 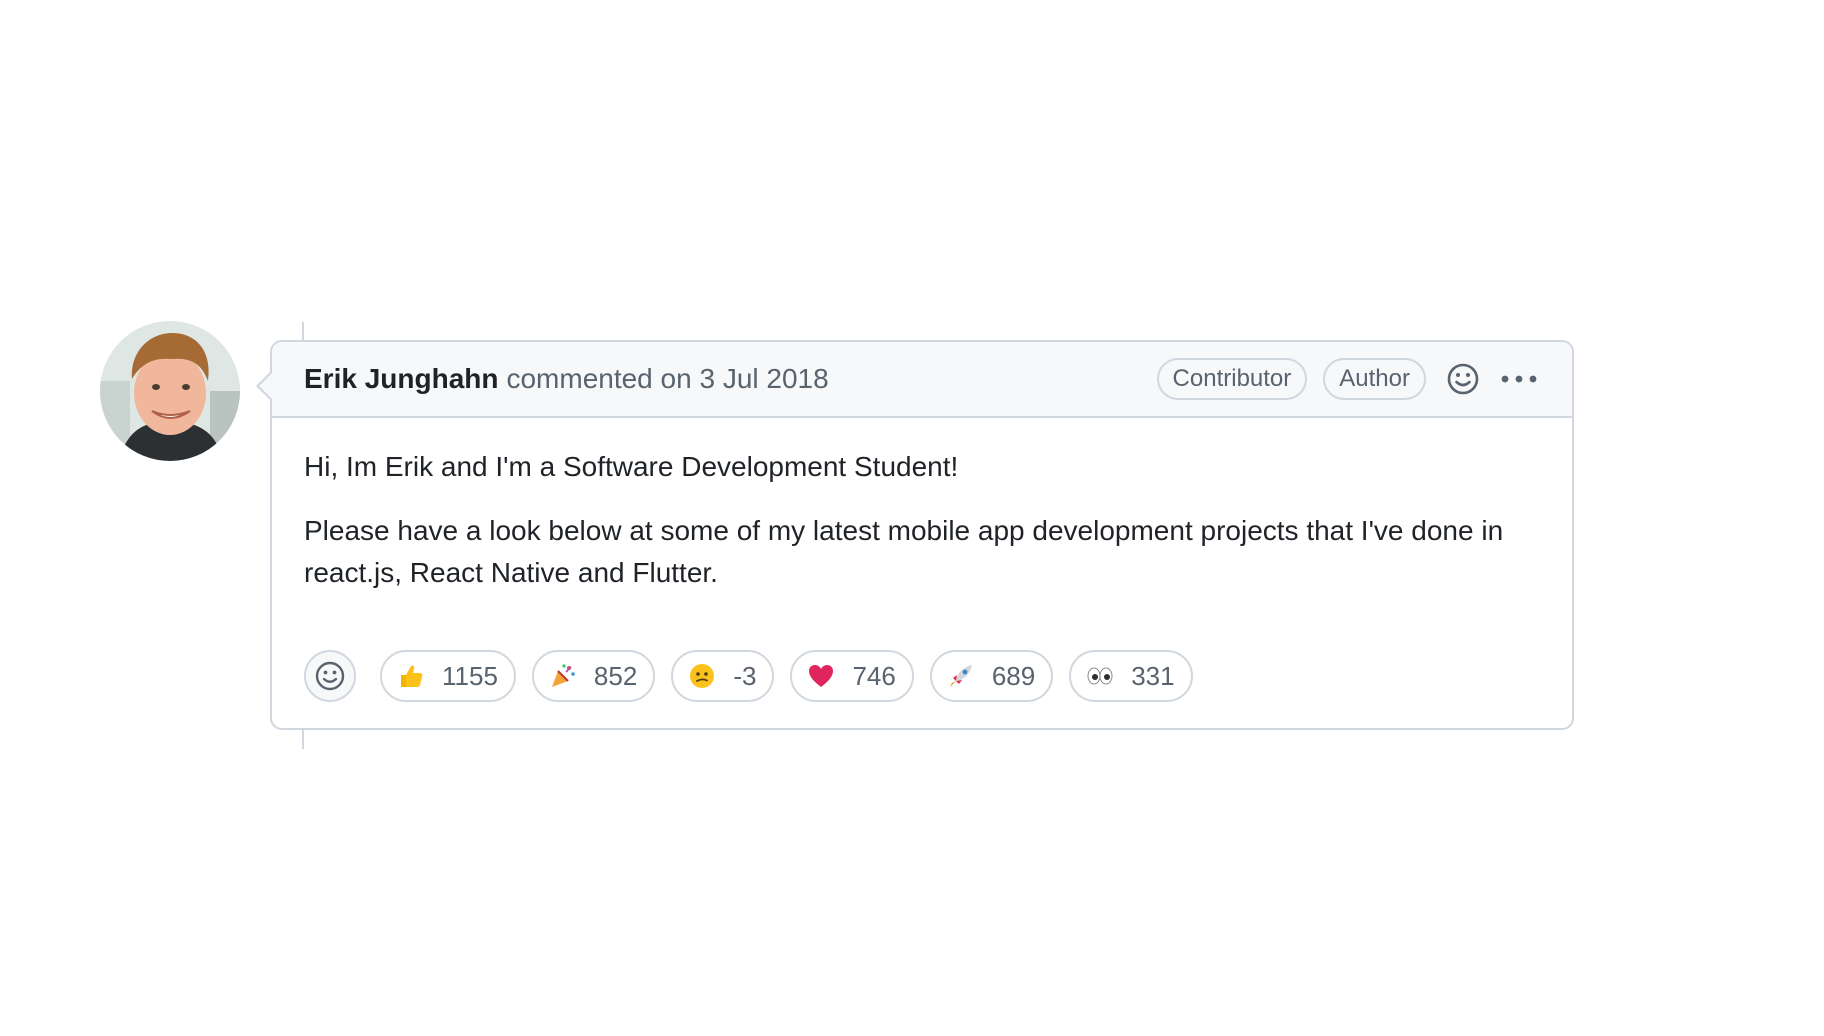 What do you see at coordinates (667, 379) in the screenshot?
I see `comment-timestamp: commented on 3 Jul 2018` at bounding box center [667, 379].